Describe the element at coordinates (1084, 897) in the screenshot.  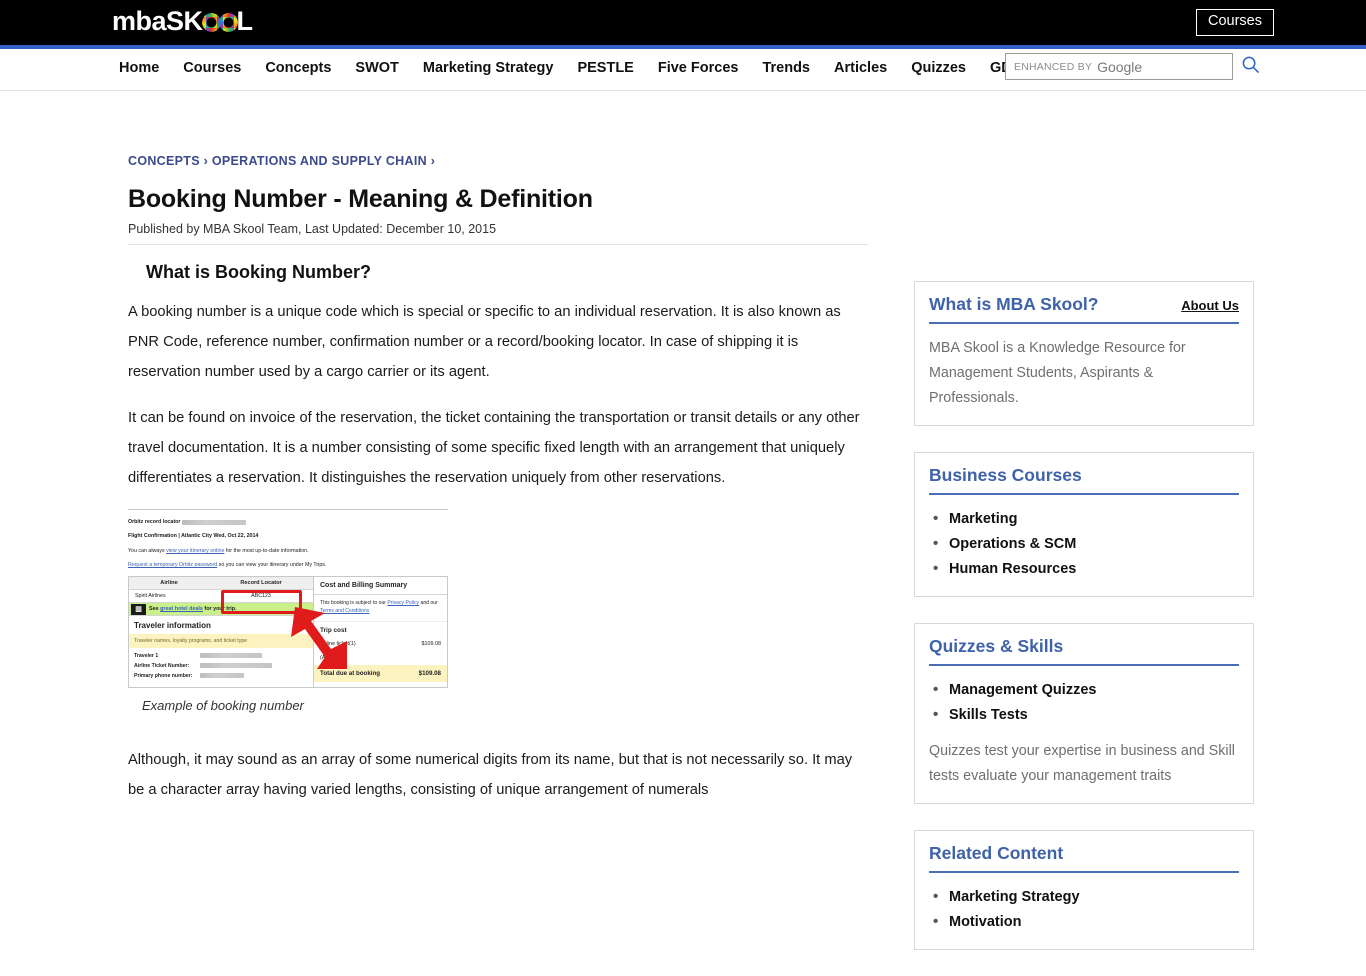
I see `list-item-marketing-strategy: Marketing Strategy` at that location.